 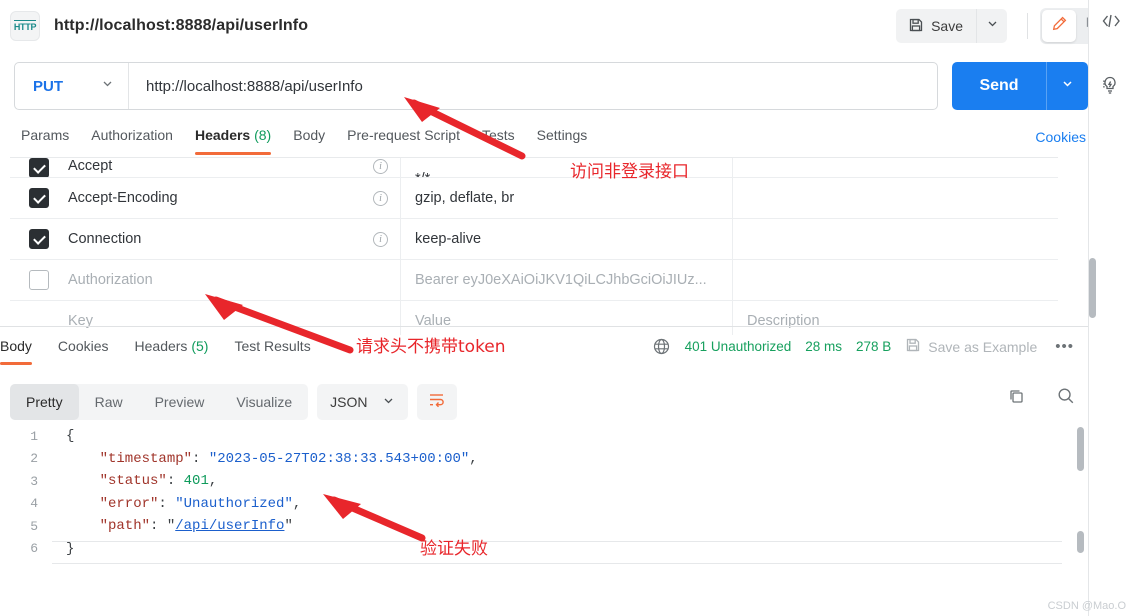 I want to click on response-scrollbar-thumb, so click(x=1080, y=449).